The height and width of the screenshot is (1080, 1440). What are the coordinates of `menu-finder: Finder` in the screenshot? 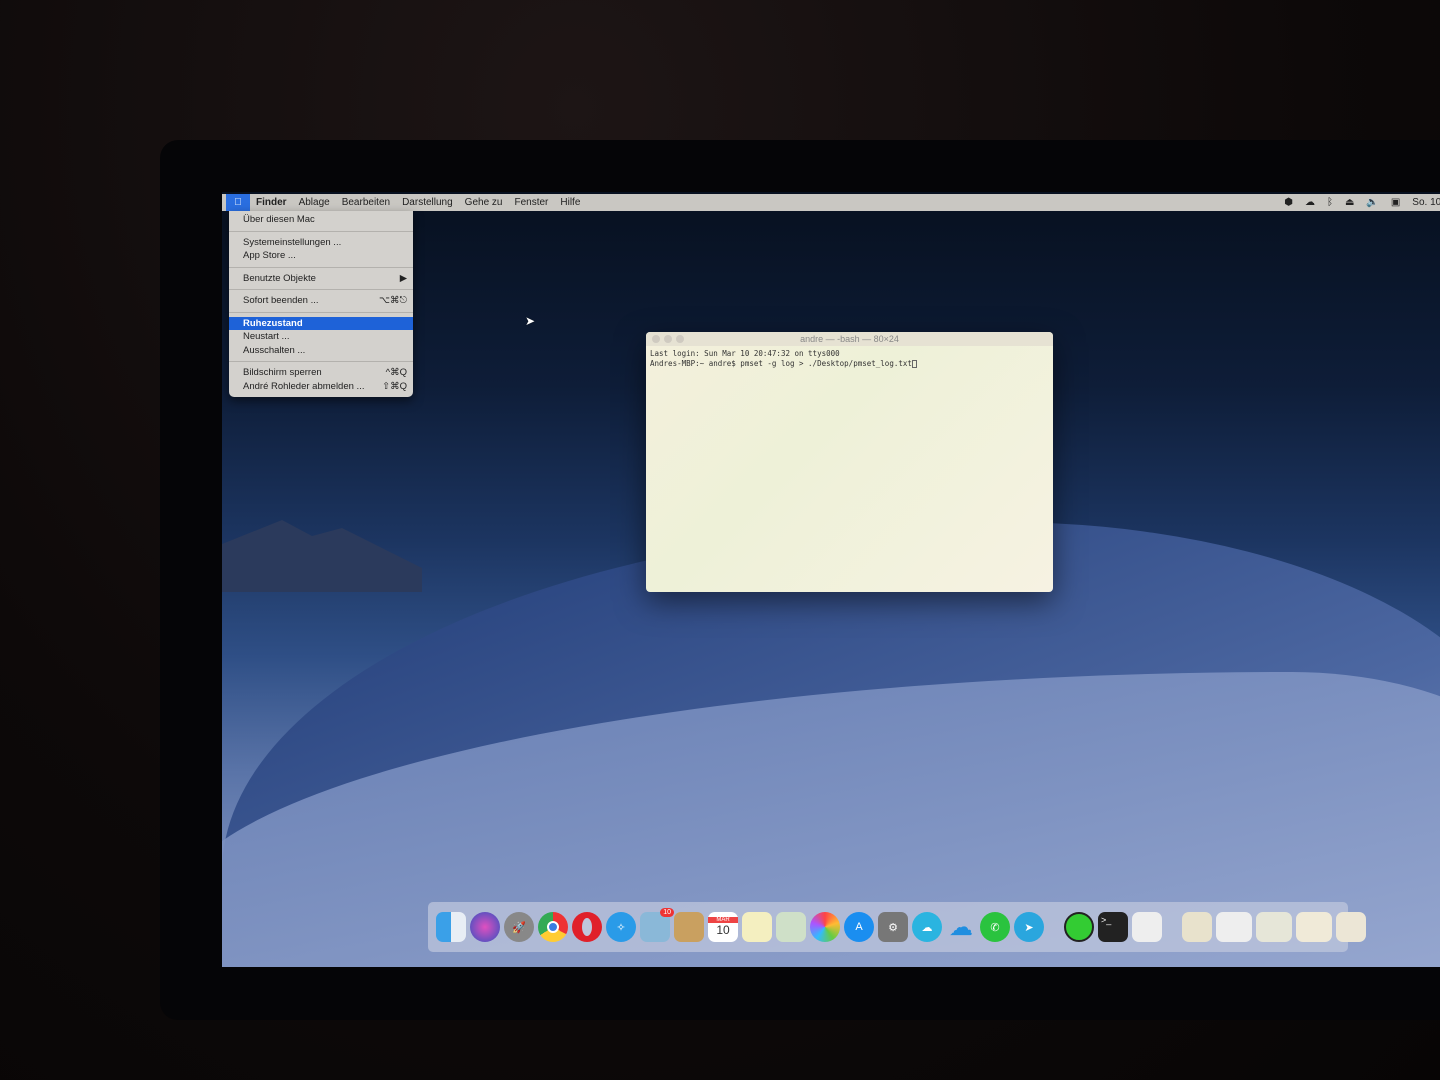 It's located at (271, 202).